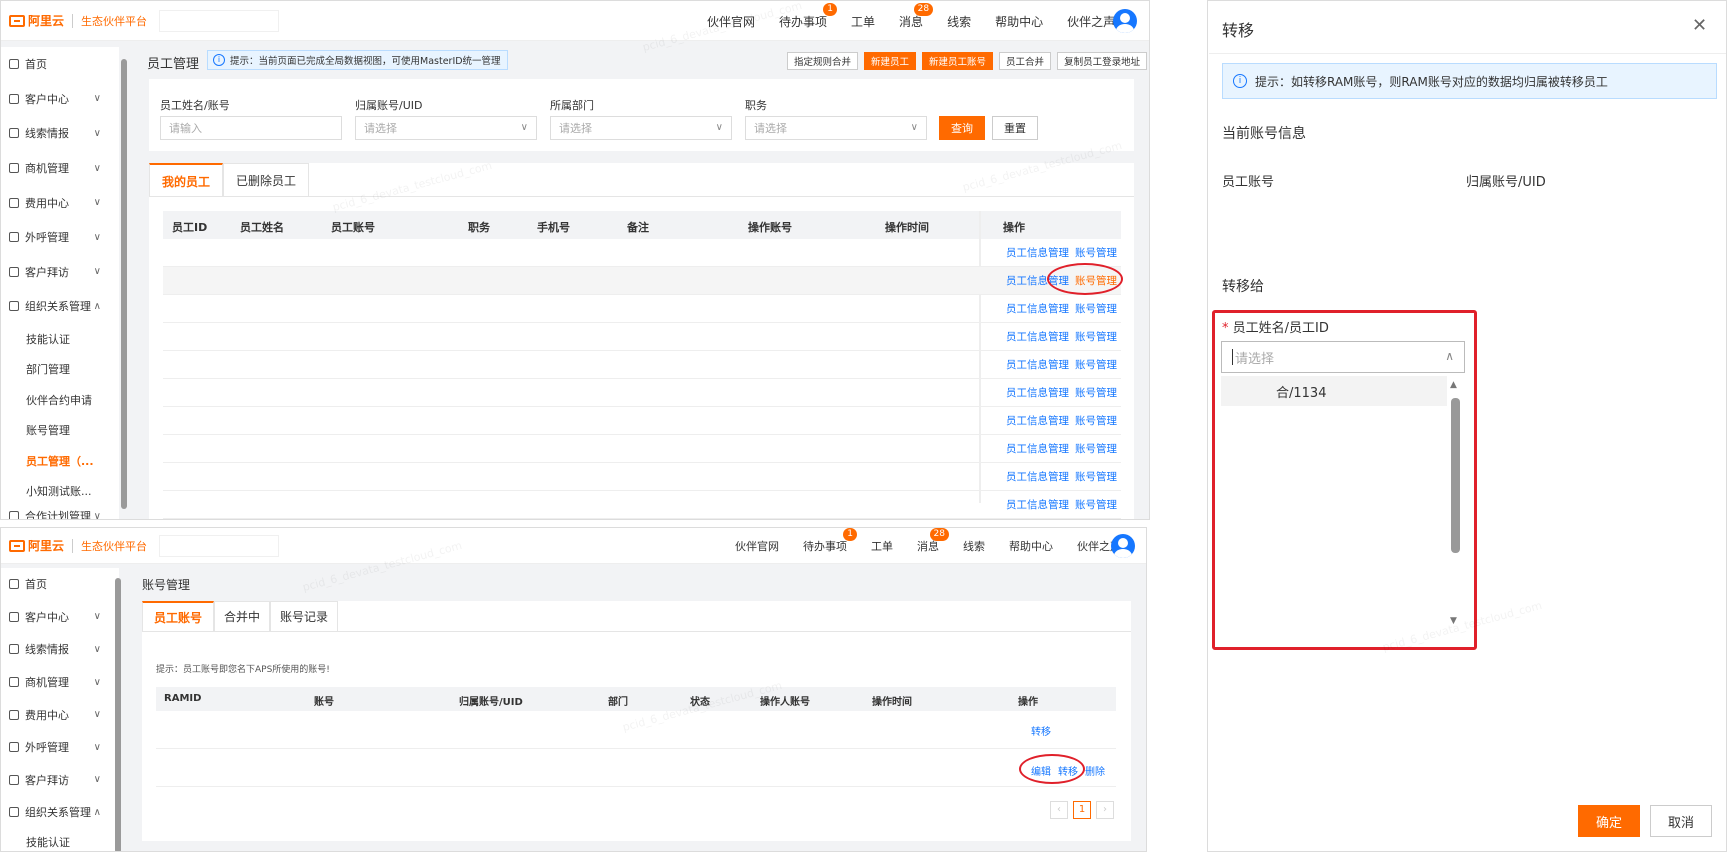 The image size is (1727, 852). What do you see at coordinates (60, 369) in the screenshot?
I see `sidebar-sub-department: 部门管理` at bounding box center [60, 369].